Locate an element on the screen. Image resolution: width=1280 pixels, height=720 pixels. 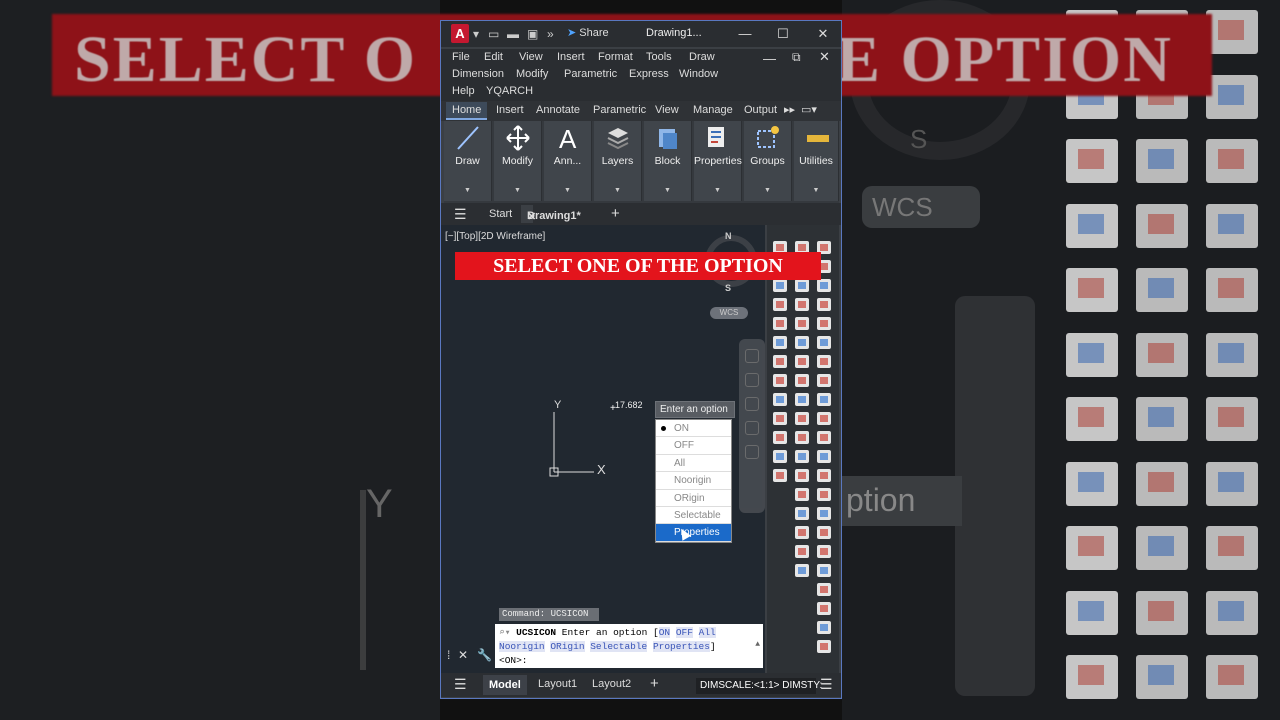
close-command-icon: ✕ is located at coordinates (463, 655).